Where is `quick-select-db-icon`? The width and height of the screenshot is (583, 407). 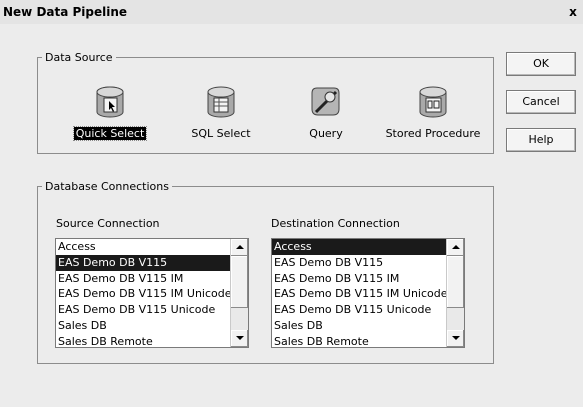
quick-select-db-icon is located at coordinates (110, 102).